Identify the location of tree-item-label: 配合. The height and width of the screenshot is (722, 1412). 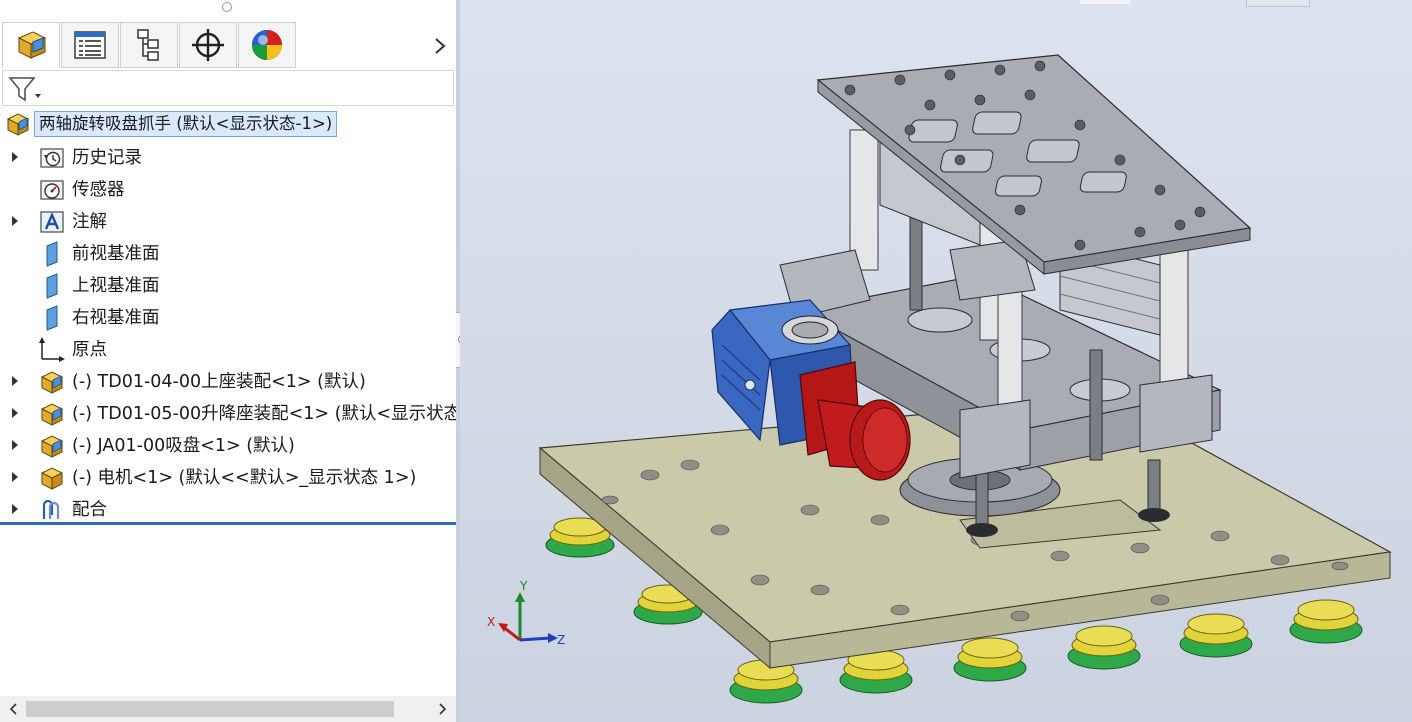
(89, 510).